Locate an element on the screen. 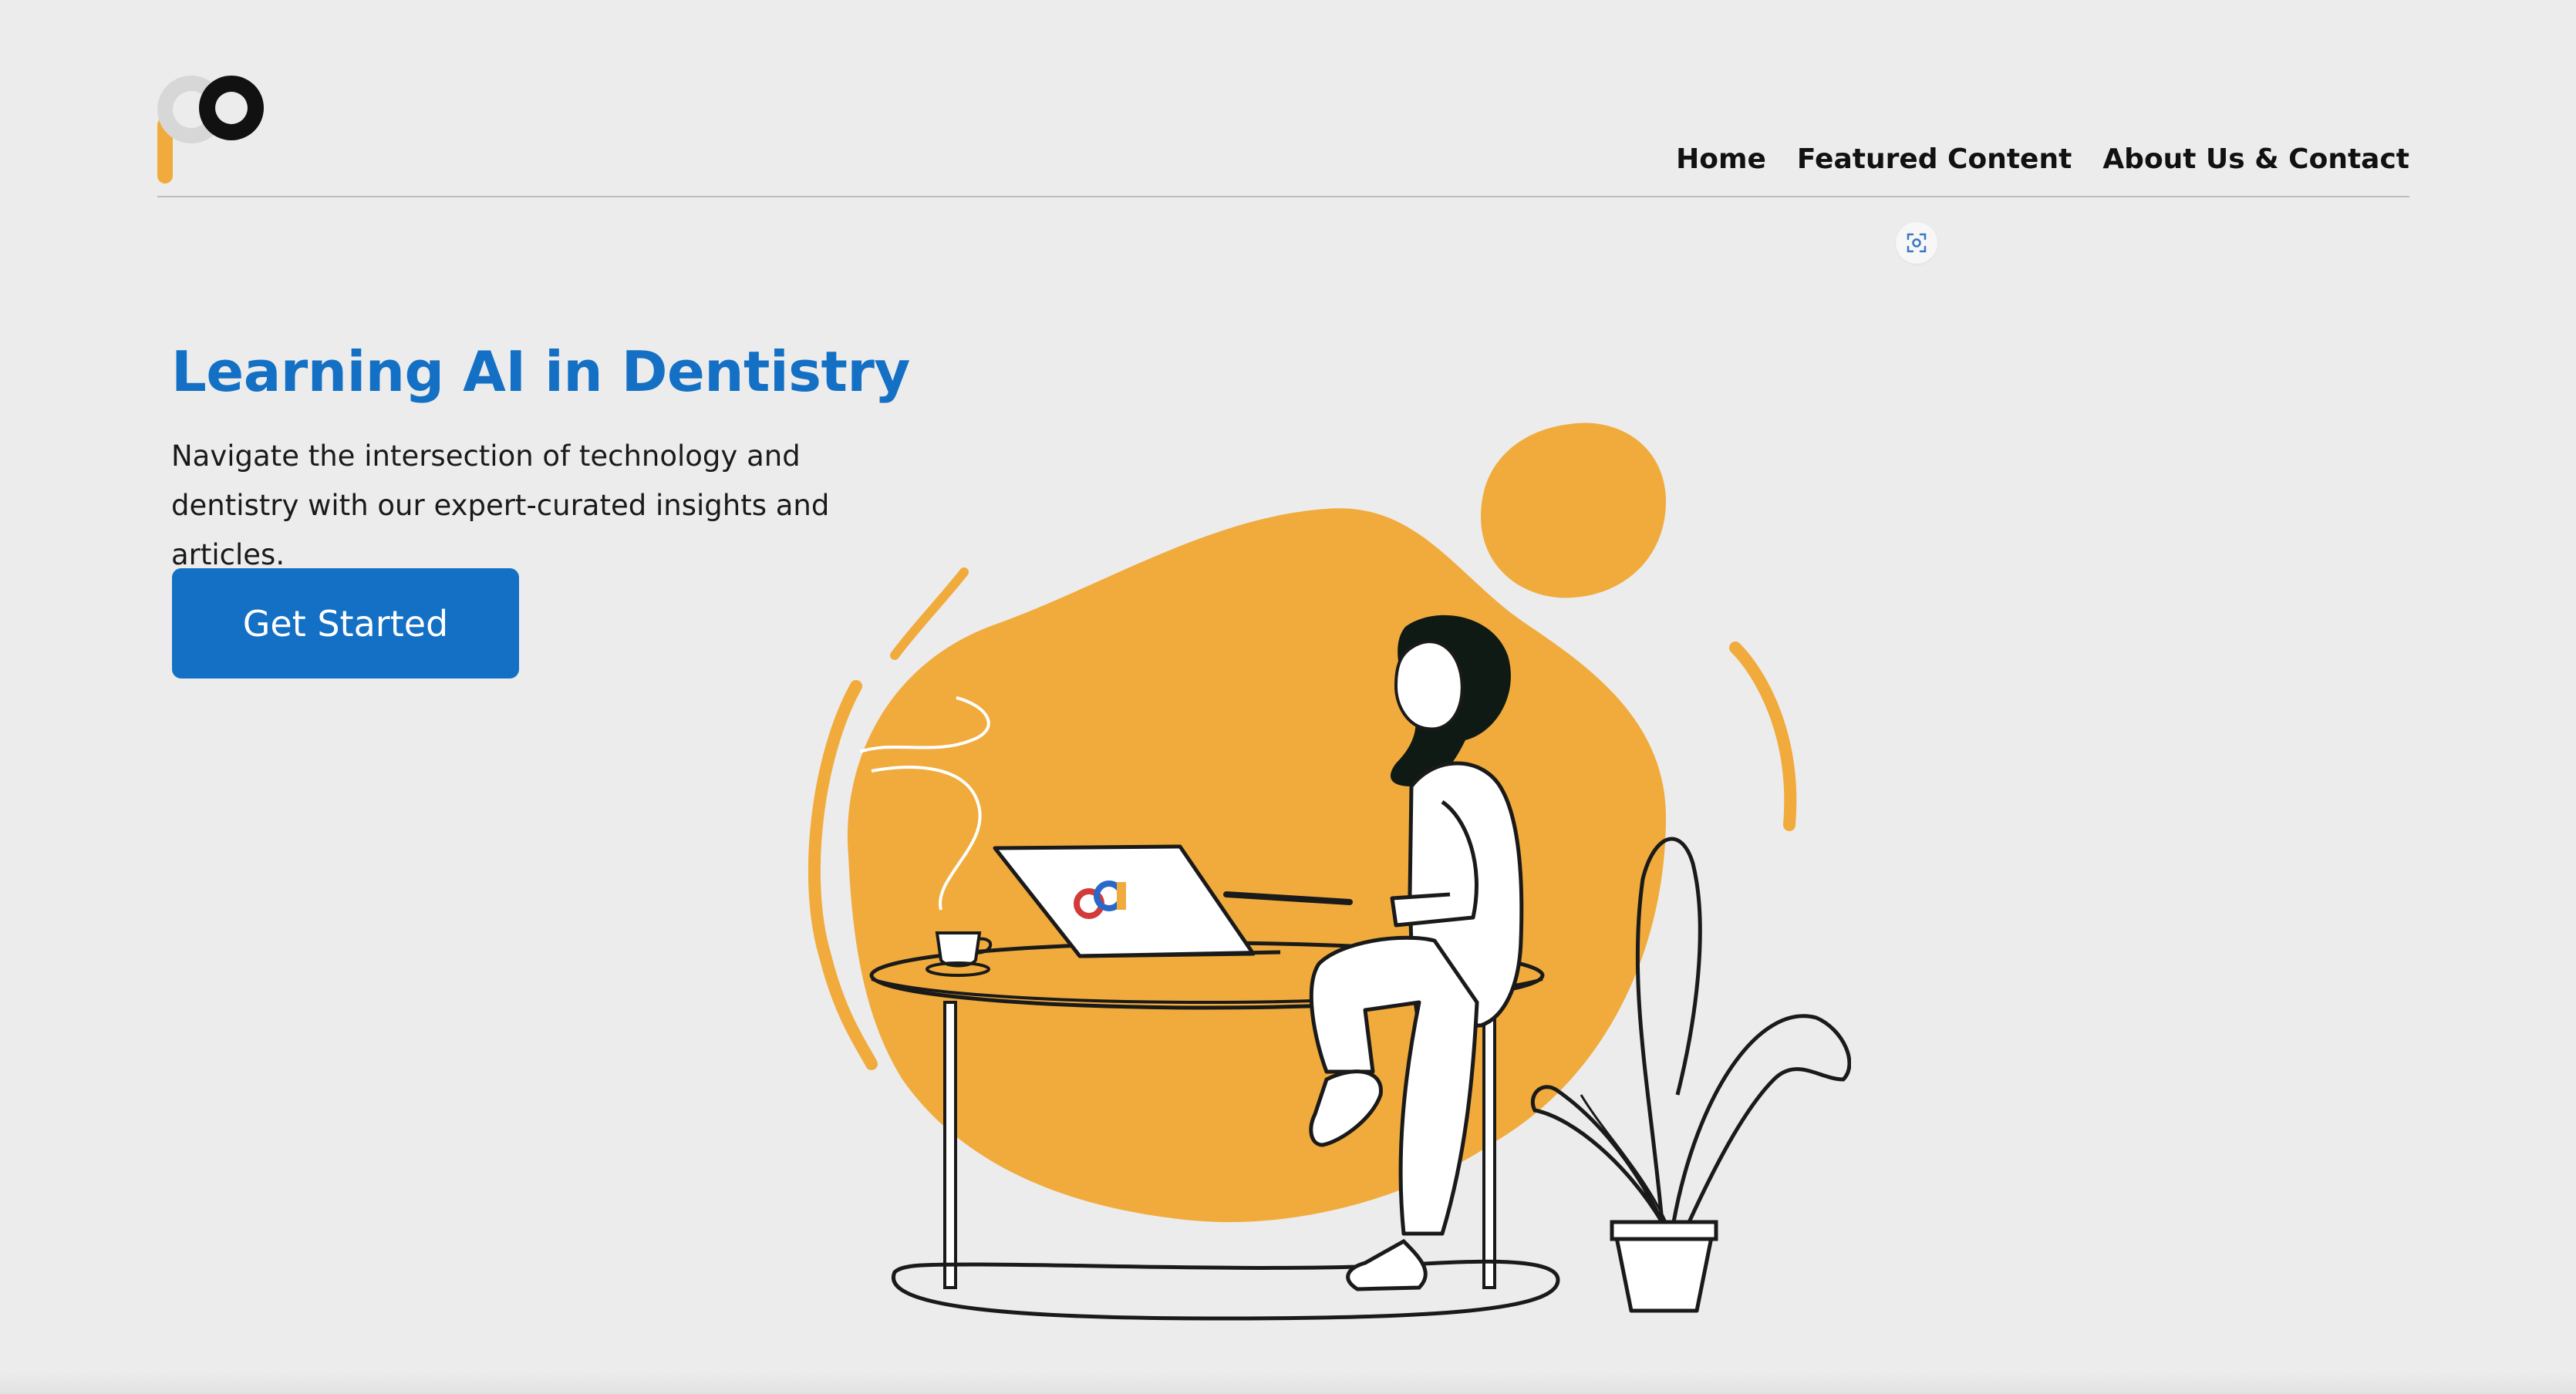 The image size is (2576, 1394). nav-about-contact: About Us & Contact is located at coordinates (2255, 159).